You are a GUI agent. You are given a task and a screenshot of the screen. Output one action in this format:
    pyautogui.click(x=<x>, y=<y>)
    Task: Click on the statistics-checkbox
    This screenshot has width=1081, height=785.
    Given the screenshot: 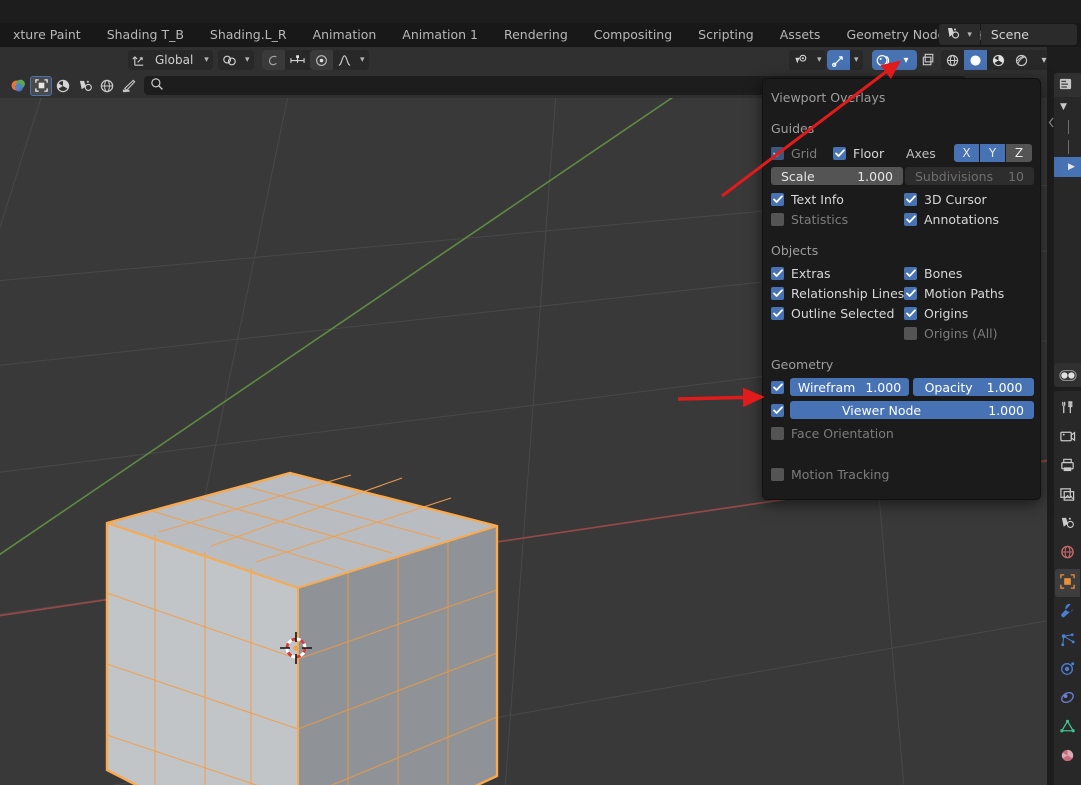 What is the action you would take?
    pyautogui.click(x=777, y=219)
    